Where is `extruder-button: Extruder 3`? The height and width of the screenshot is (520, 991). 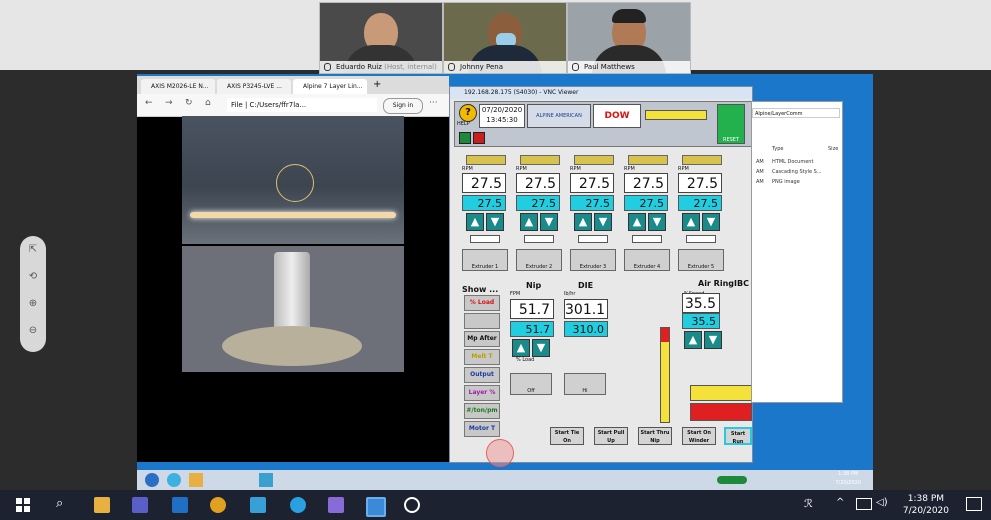
extruder-button: Extruder 3 is located at coordinates (593, 260).